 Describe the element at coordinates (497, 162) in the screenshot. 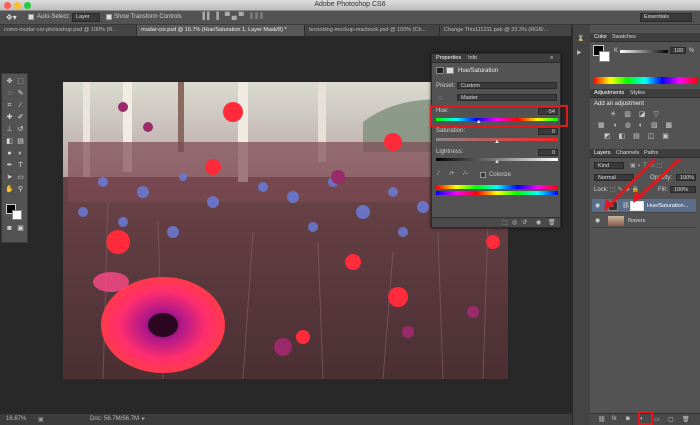

I see `lightness-slider-thumb: ▲` at that location.